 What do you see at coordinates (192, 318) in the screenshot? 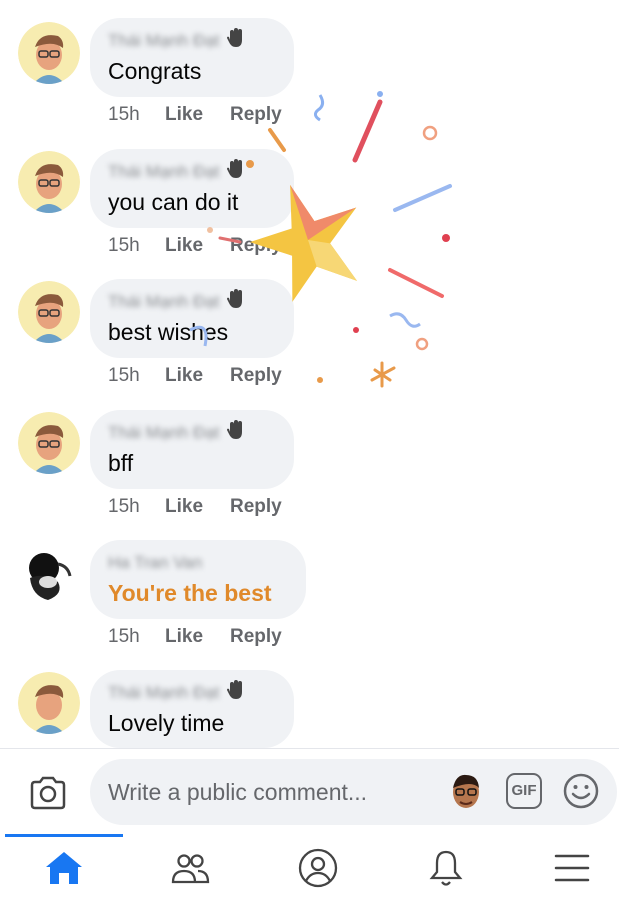
I see `comment-bubble: Thái Mạnh Đạt best wishes` at bounding box center [192, 318].